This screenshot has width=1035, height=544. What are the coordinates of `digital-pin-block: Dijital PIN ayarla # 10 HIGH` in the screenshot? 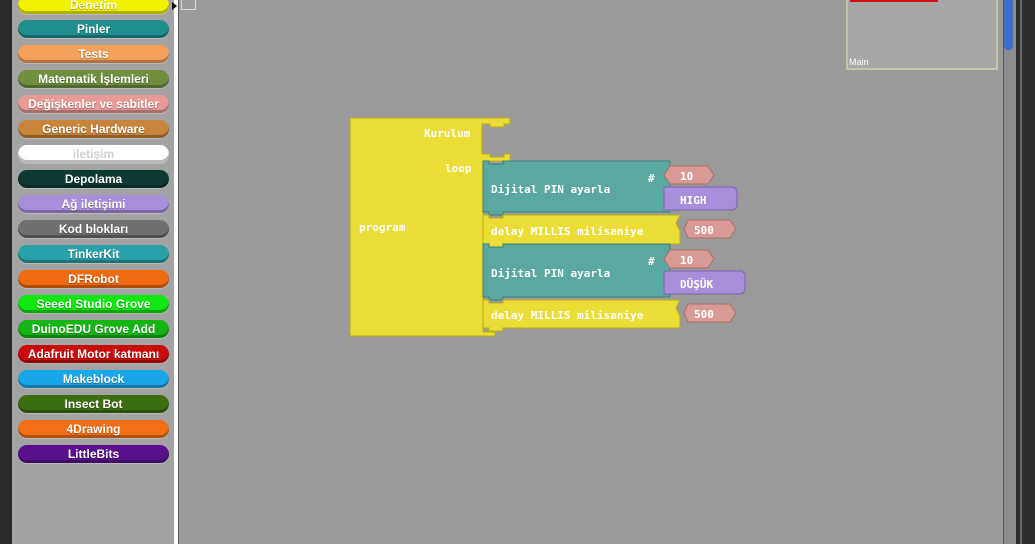 It's located at (610, 188).